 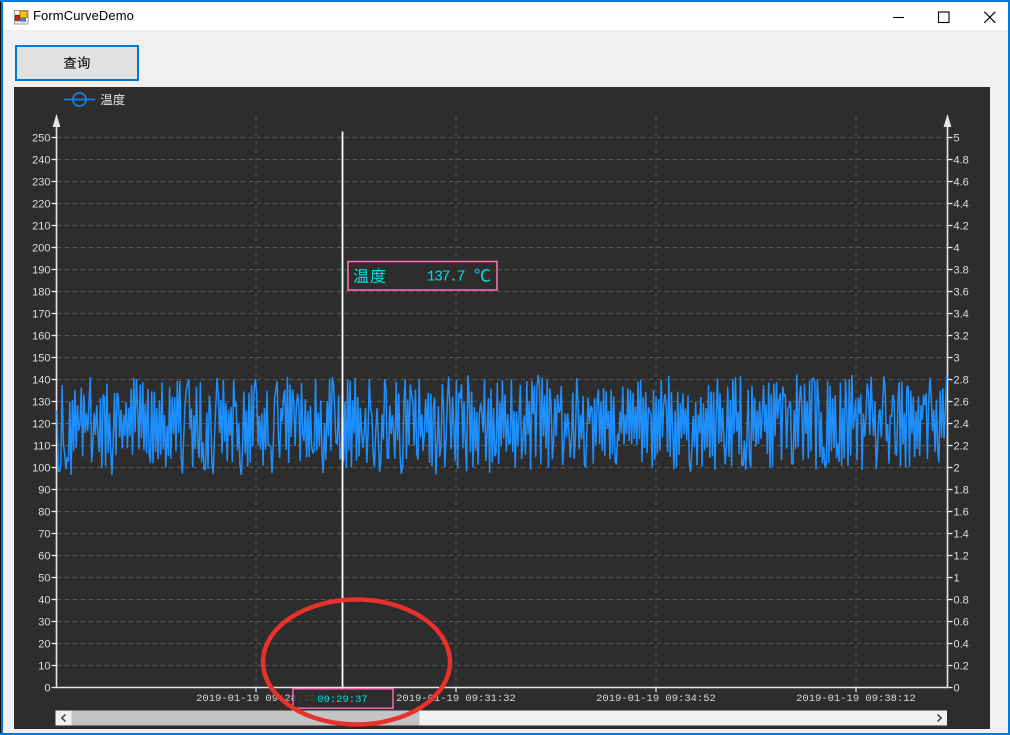 What do you see at coordinates (44, 601) in the screenshot?
I see `svg-text: 40` at bounding box center [44, 601].